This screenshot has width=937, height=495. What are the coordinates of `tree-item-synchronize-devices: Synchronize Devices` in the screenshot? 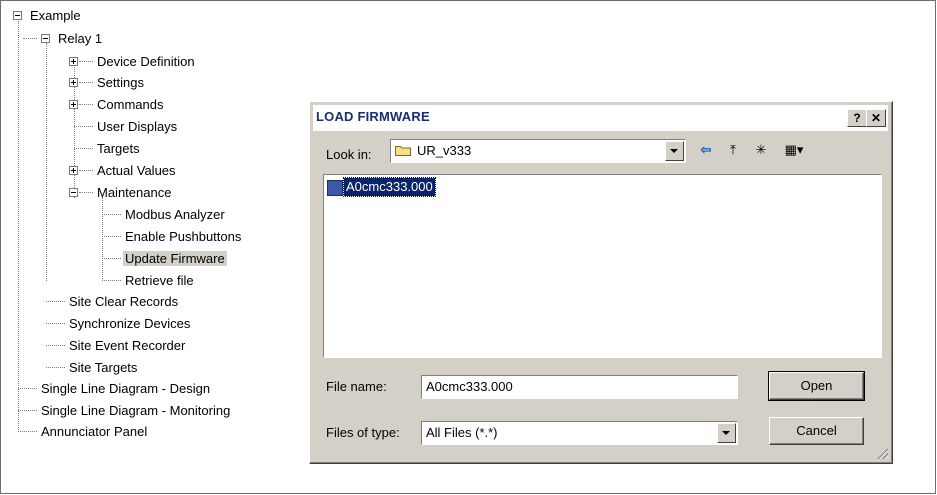 It's located at (129, 324).